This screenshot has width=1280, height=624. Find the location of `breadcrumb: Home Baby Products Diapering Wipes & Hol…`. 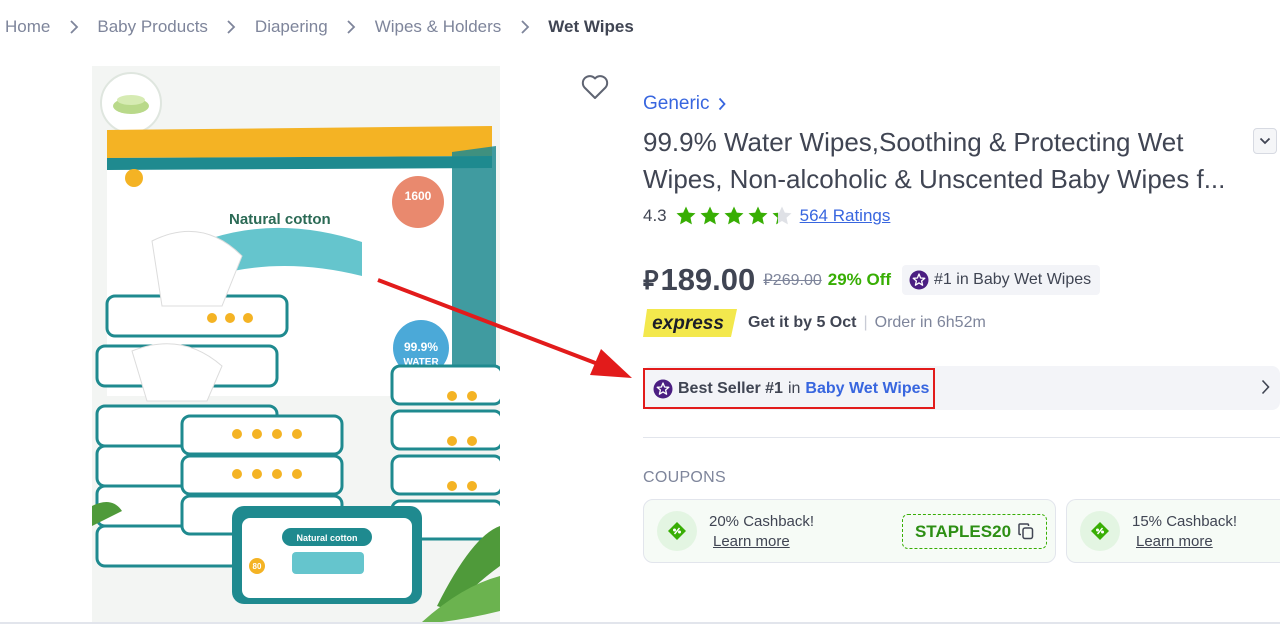

breadcrumb: Home Baby Products Diapering Wipes & Hol… is located at coordinates (319, 27).